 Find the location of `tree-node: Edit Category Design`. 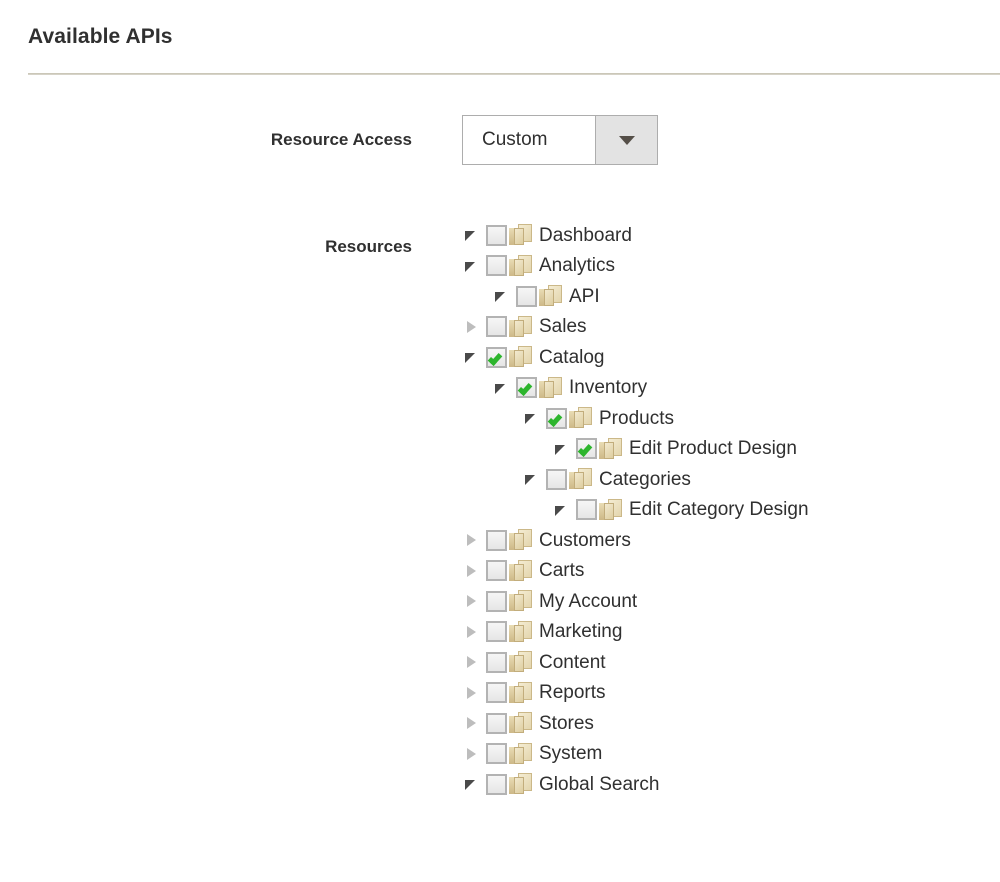

tree-node: Edit Category Design is located at coordinates (635, 510).